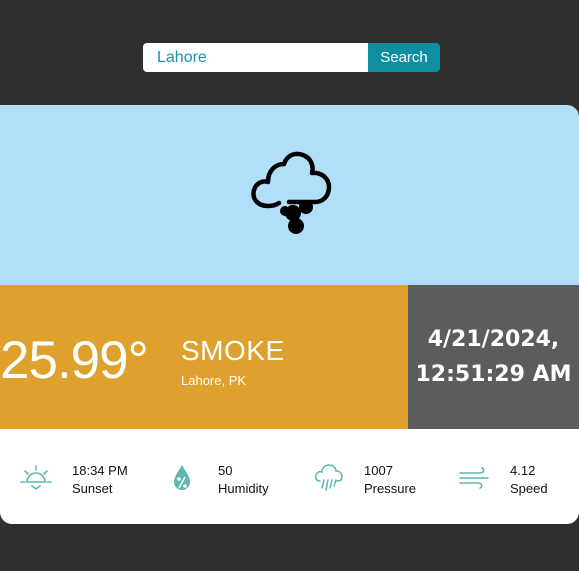 This screenshot has width=579, height=571. Describe the element at coordinates (225, 470) in the screenshot. I see `humidity-value: 50` at that location.